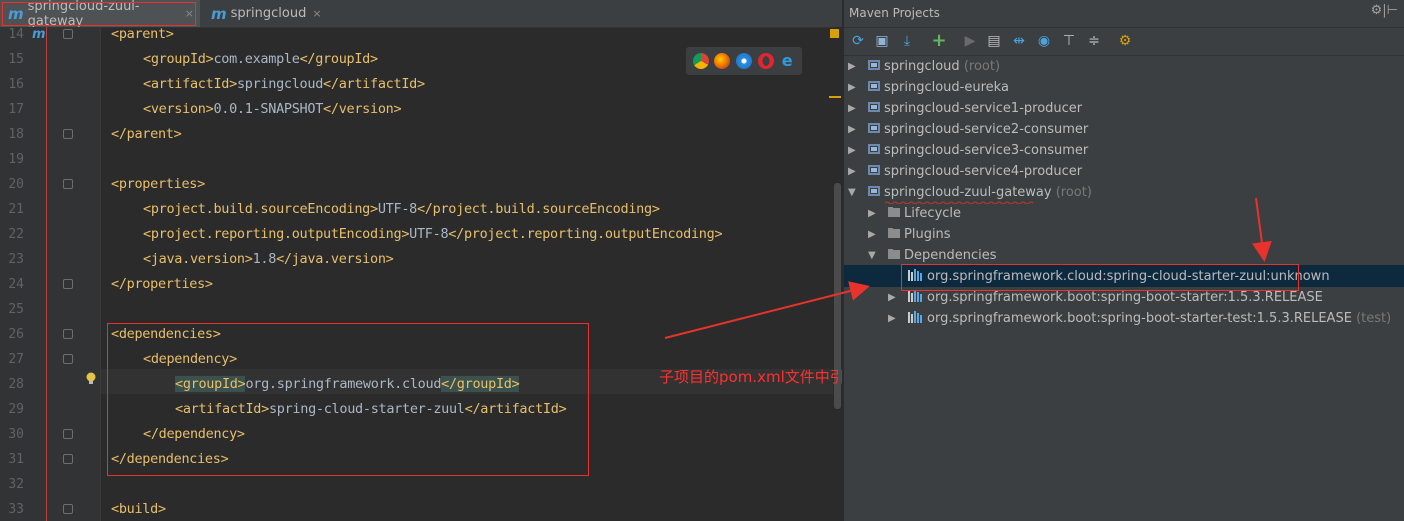  What do you see at coordinates (16, 309) in the screenshot?
I see `line-number: 25` at bounding box center [16, 309].